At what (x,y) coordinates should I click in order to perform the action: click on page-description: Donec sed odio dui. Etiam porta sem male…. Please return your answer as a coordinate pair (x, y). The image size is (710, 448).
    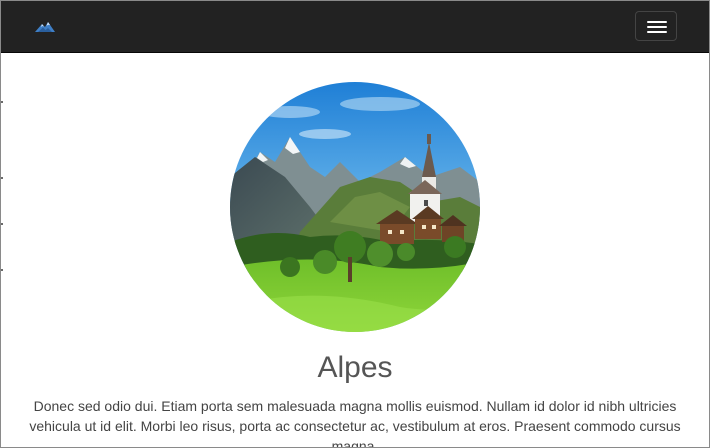
    Looking at the image, I should click on (355, 423).